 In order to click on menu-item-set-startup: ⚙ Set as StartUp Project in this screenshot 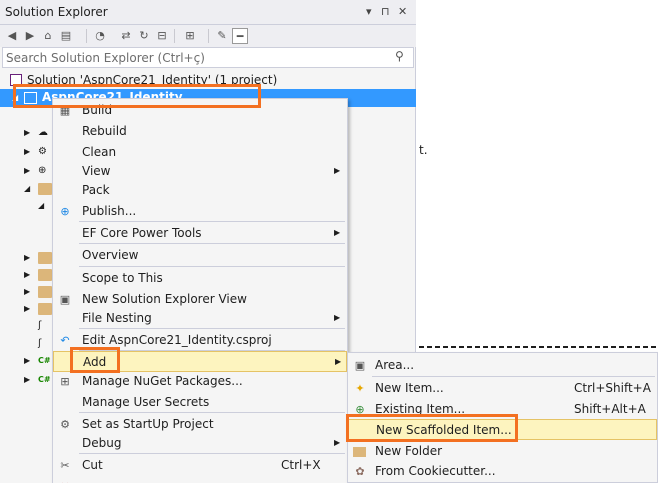, I will do `click(200, 424)`.